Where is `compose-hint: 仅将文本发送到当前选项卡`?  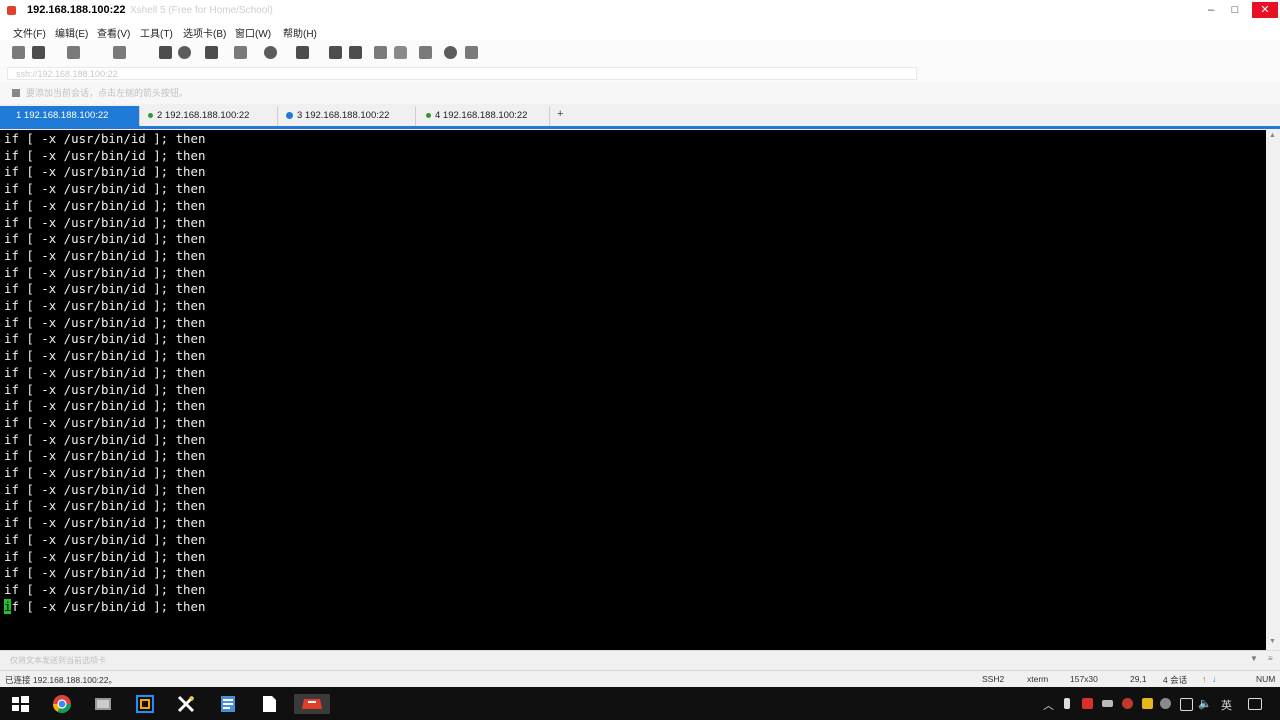 compose-hint: 仅将文本发送到当前选项卡 is located at coordinates (58, 660).